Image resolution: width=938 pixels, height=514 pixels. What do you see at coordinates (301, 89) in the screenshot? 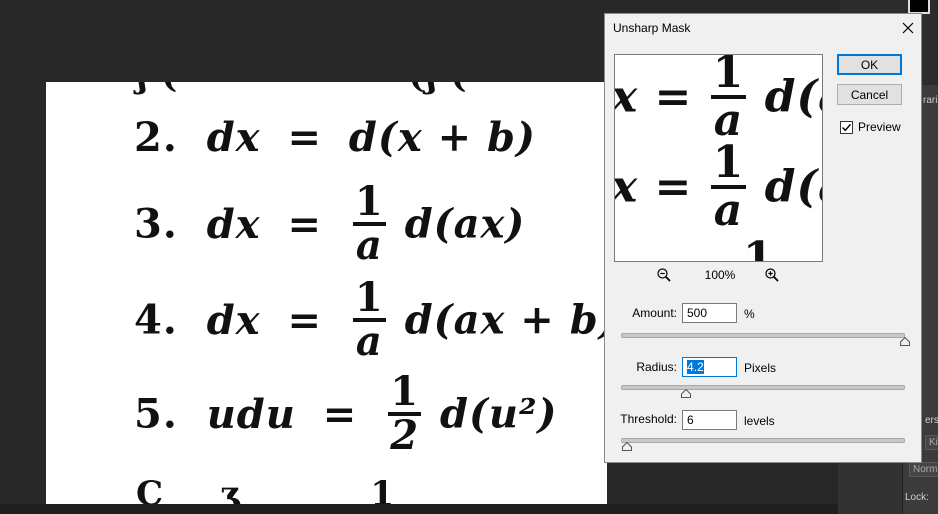
I see `equation-partial-top: ʃ ((ʃ (` at bounding box center [301, 89].